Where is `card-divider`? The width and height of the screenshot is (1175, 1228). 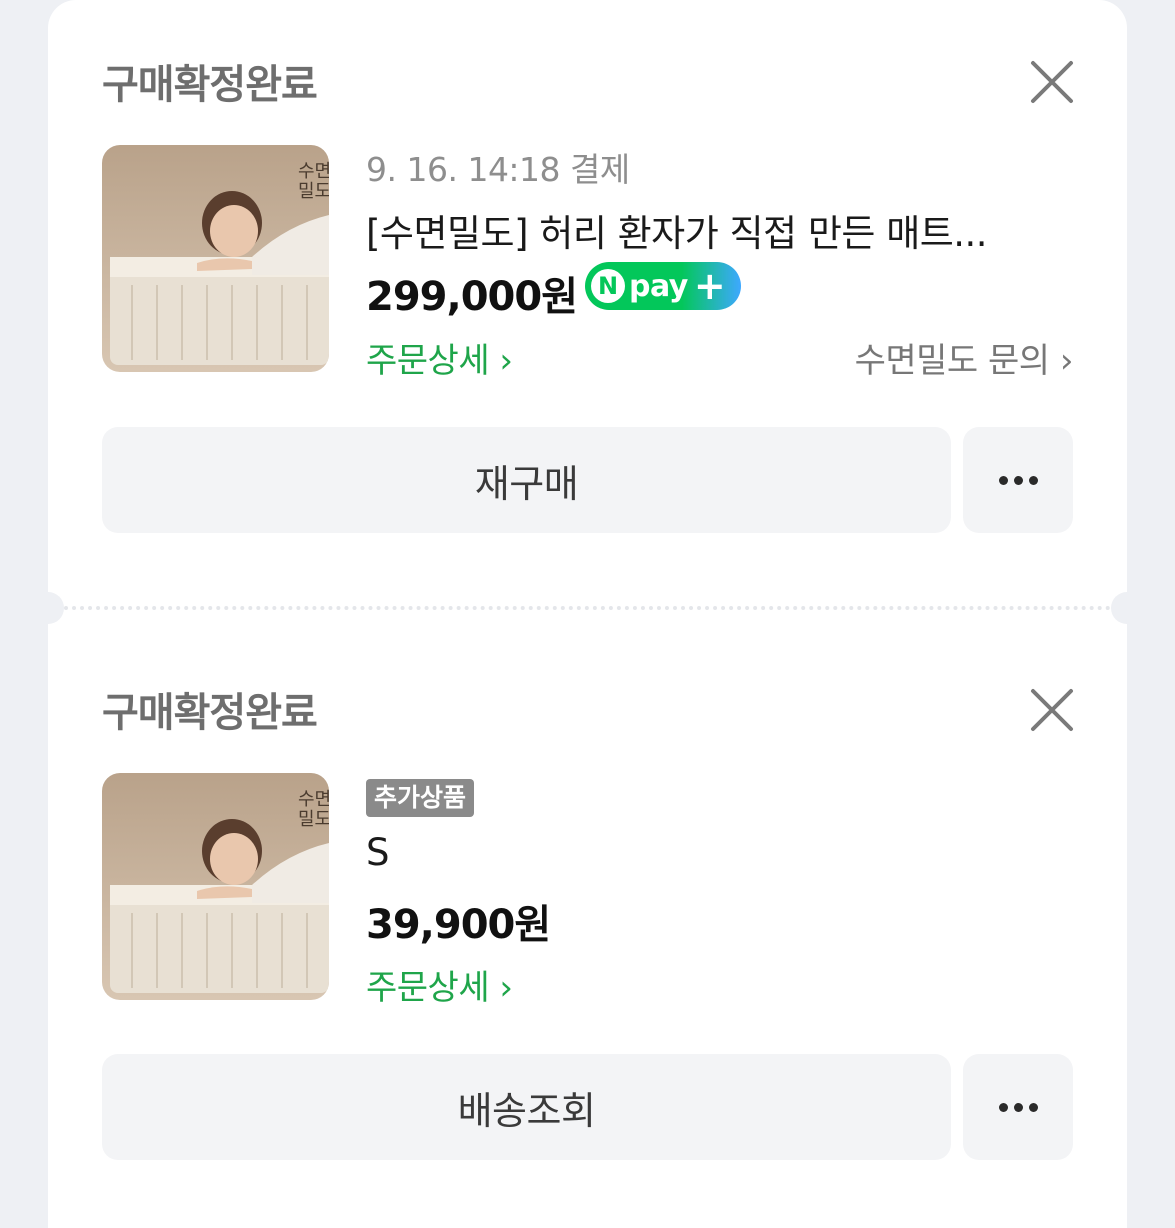 card-divider is located at coordinates (587, 608).